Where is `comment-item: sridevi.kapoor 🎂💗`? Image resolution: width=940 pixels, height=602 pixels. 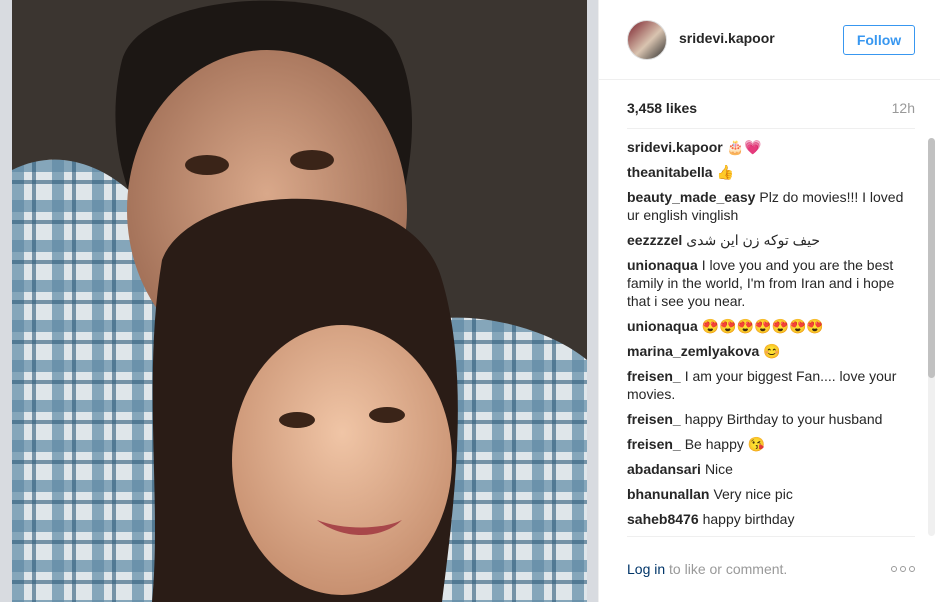
comment-item: sridevi.kapoor 🎂💗 is located at coordinates (768, 147).